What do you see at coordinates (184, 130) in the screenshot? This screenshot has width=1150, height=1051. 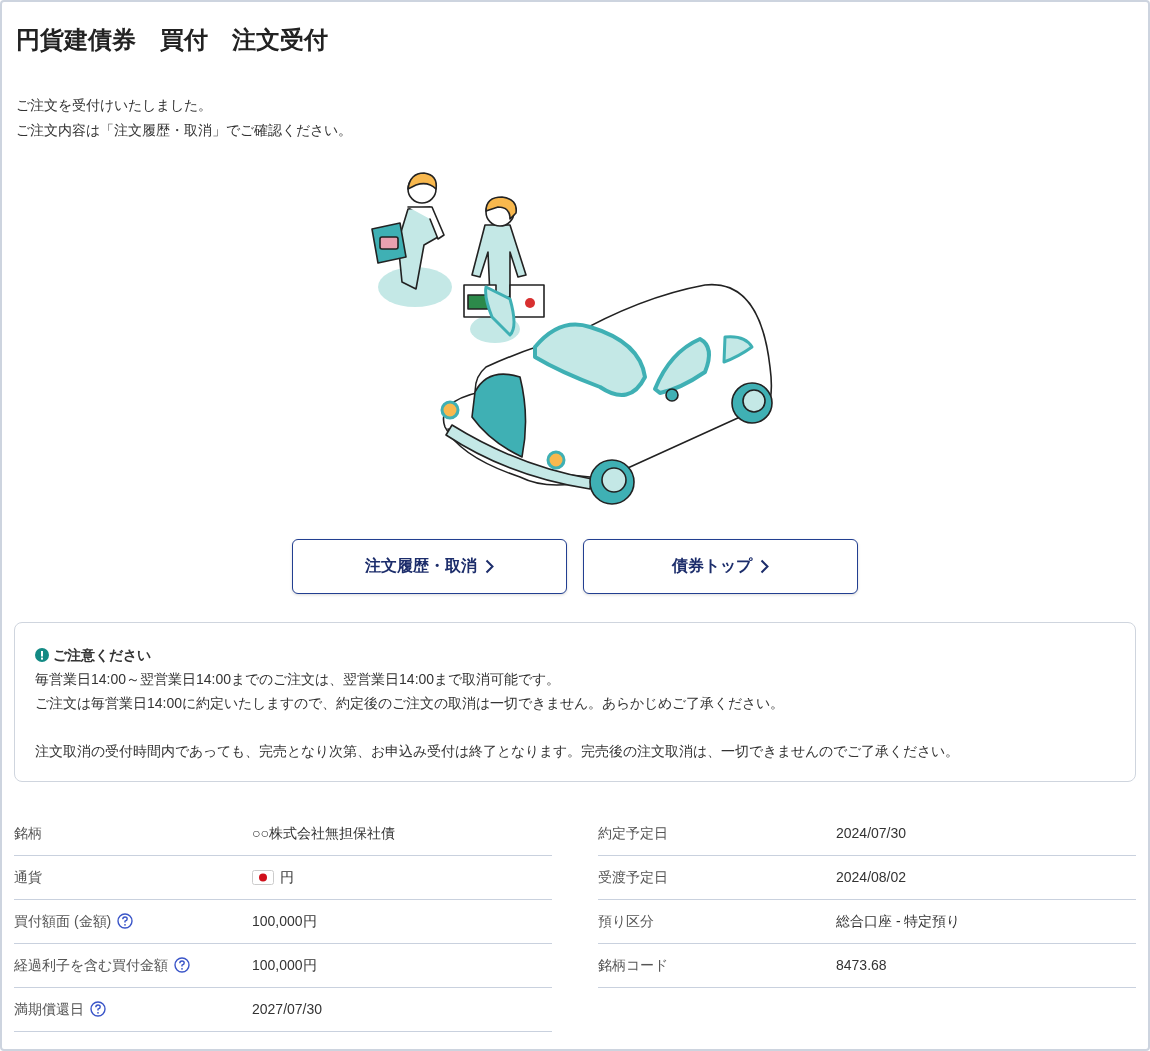 I see `message-text: ご注文内容は「注文履歴・取消」でご確認ください。` at bounding box center [184, 130].